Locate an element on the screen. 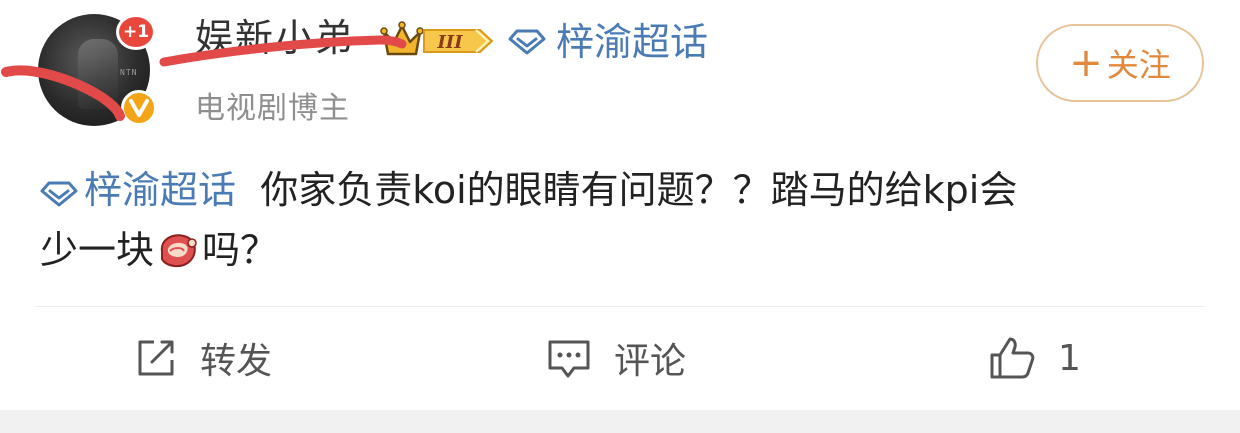 The image size is (1240, 433). comment-button: 评论 is located at coordinates (616, 358).